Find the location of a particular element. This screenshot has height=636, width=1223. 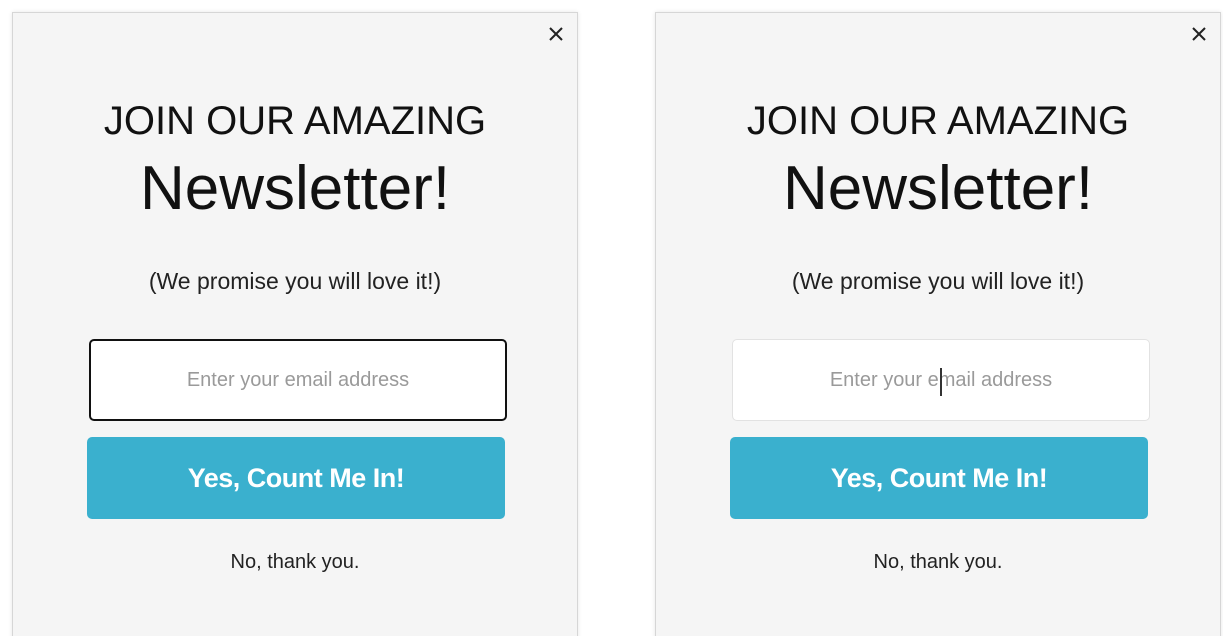

email-input is located at coordinates (298, 380).